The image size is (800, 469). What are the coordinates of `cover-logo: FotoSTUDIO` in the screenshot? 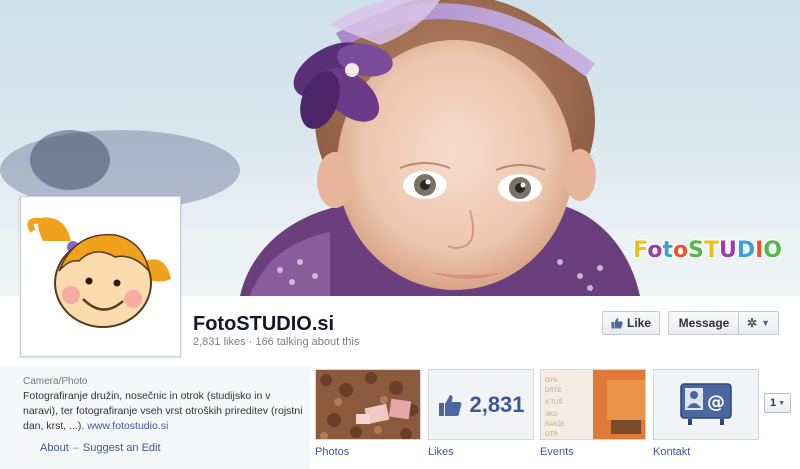 It's located at (707, 250).